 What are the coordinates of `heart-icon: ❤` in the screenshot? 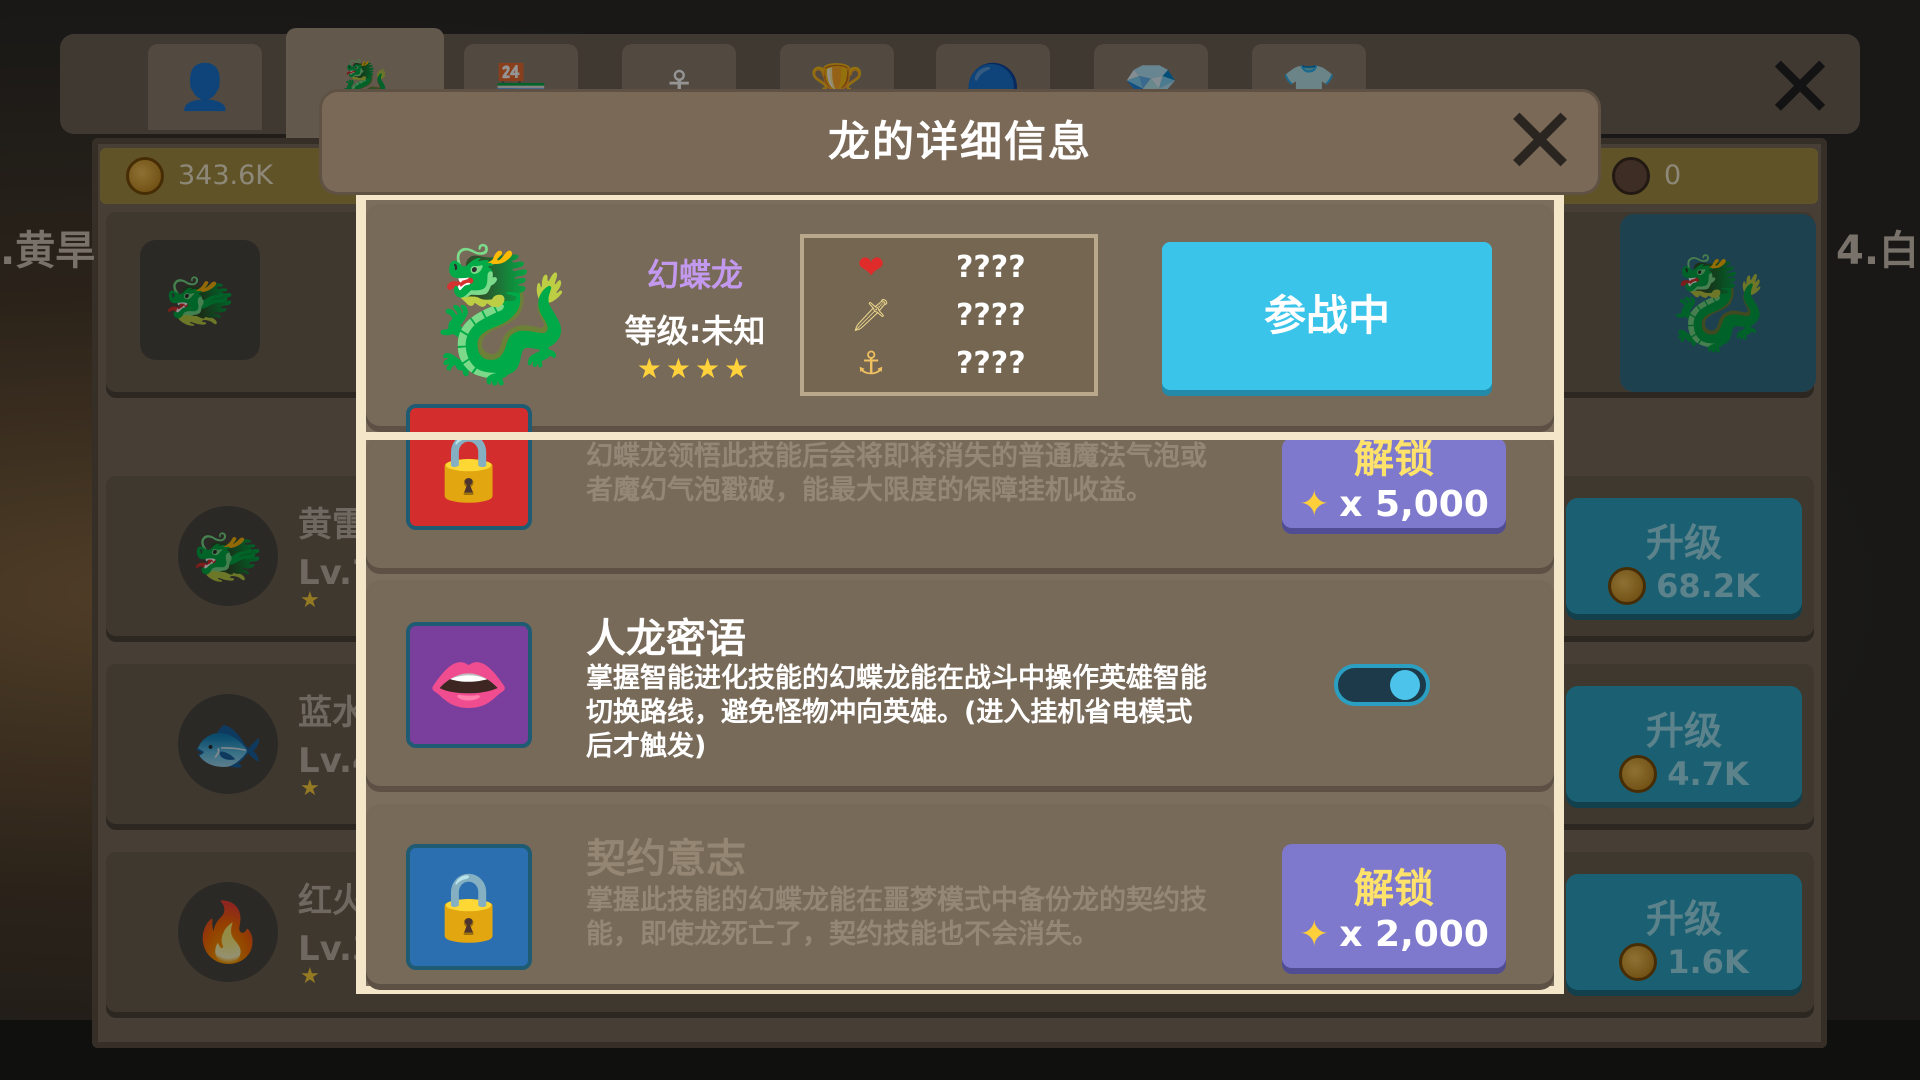 It's located at (871, 267).